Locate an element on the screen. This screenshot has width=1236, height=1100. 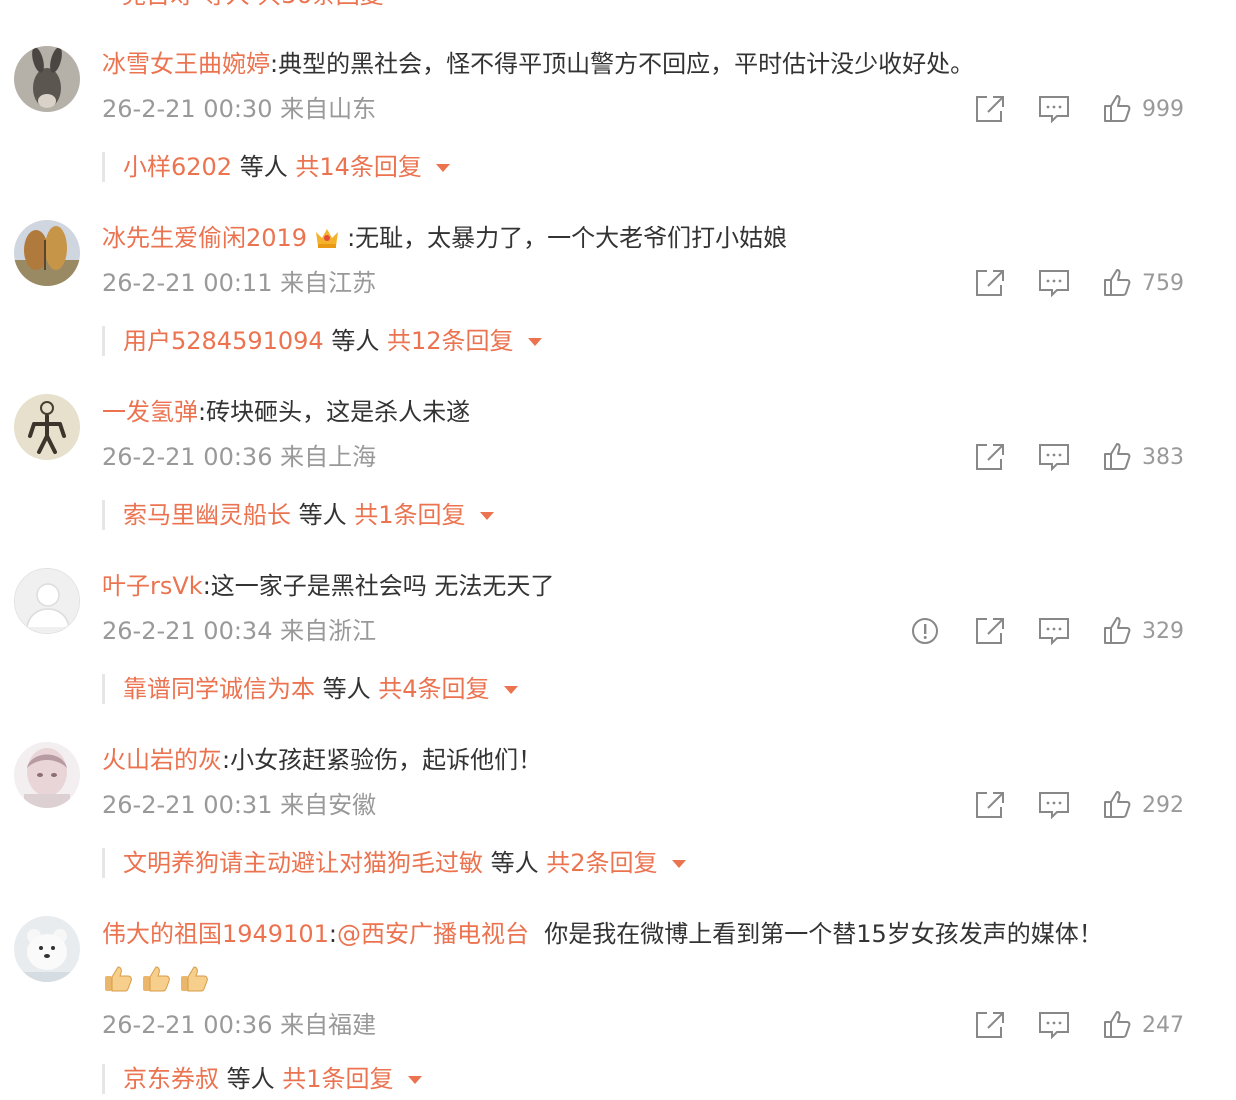
comment-time: 26-2-21 00:11 is located at coordinates (187, 283).